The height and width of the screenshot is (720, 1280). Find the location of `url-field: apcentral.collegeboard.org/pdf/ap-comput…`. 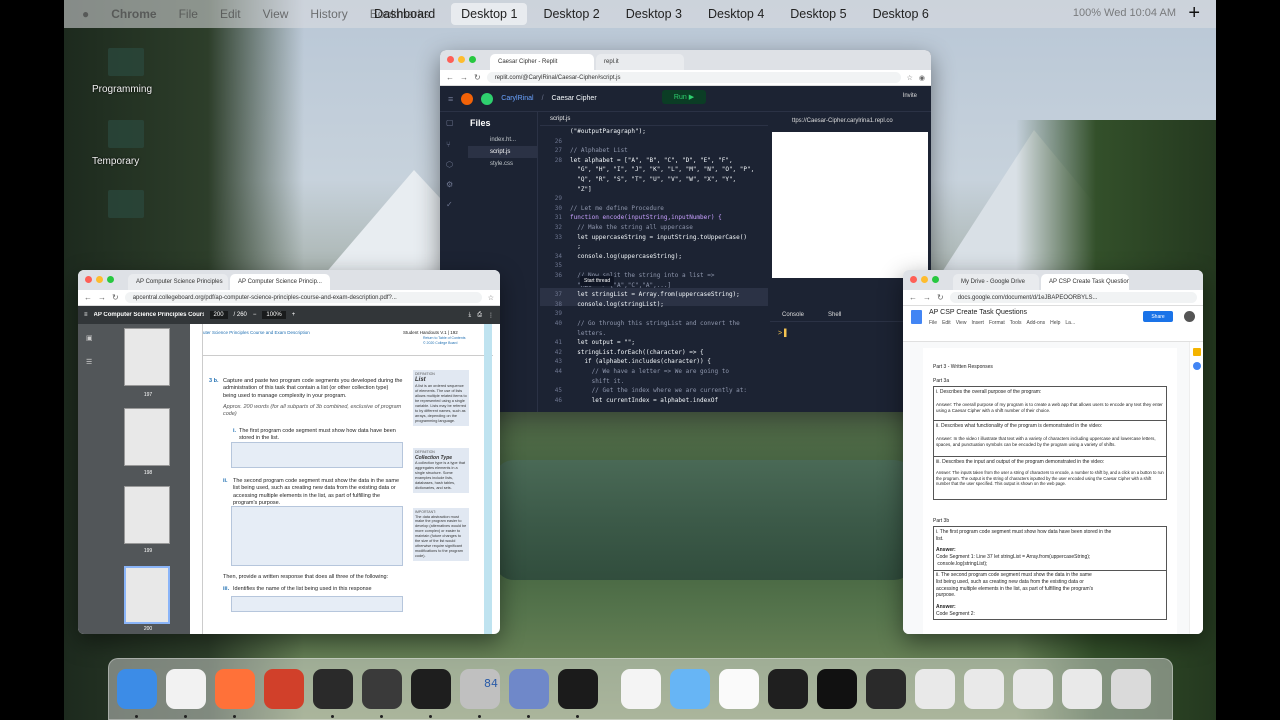

url-field: apcentral.collegeboard.org/pdf/ap-comput… is located at coordinates (303, 297).